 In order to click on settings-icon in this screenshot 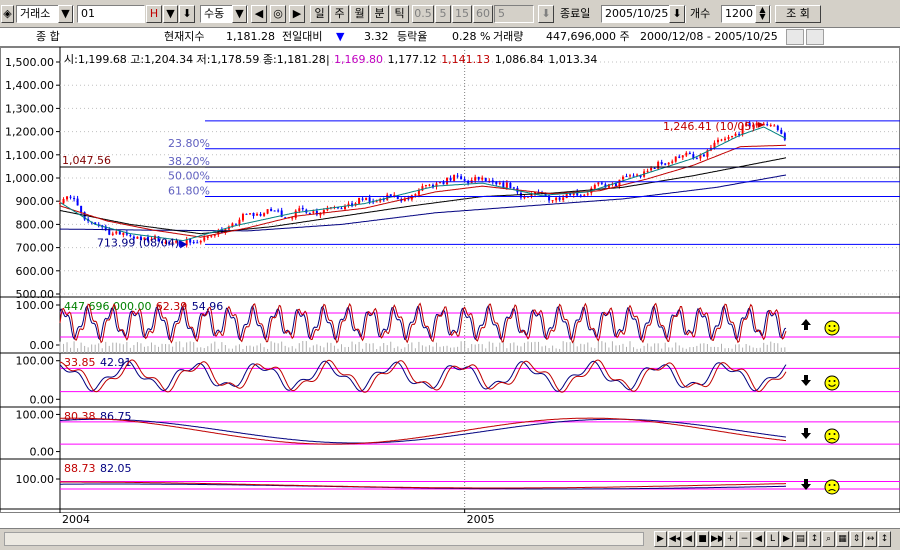, I will do `click(815, 37)`.